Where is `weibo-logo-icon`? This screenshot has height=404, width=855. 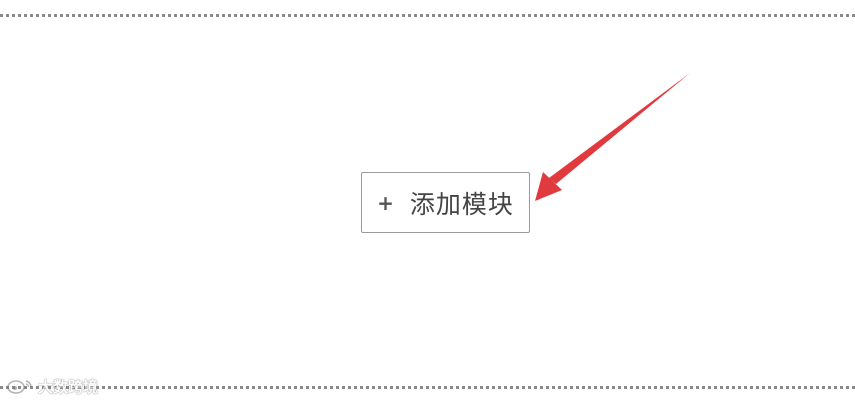 weibo-logo-icon is located at coordinates (19, 387).